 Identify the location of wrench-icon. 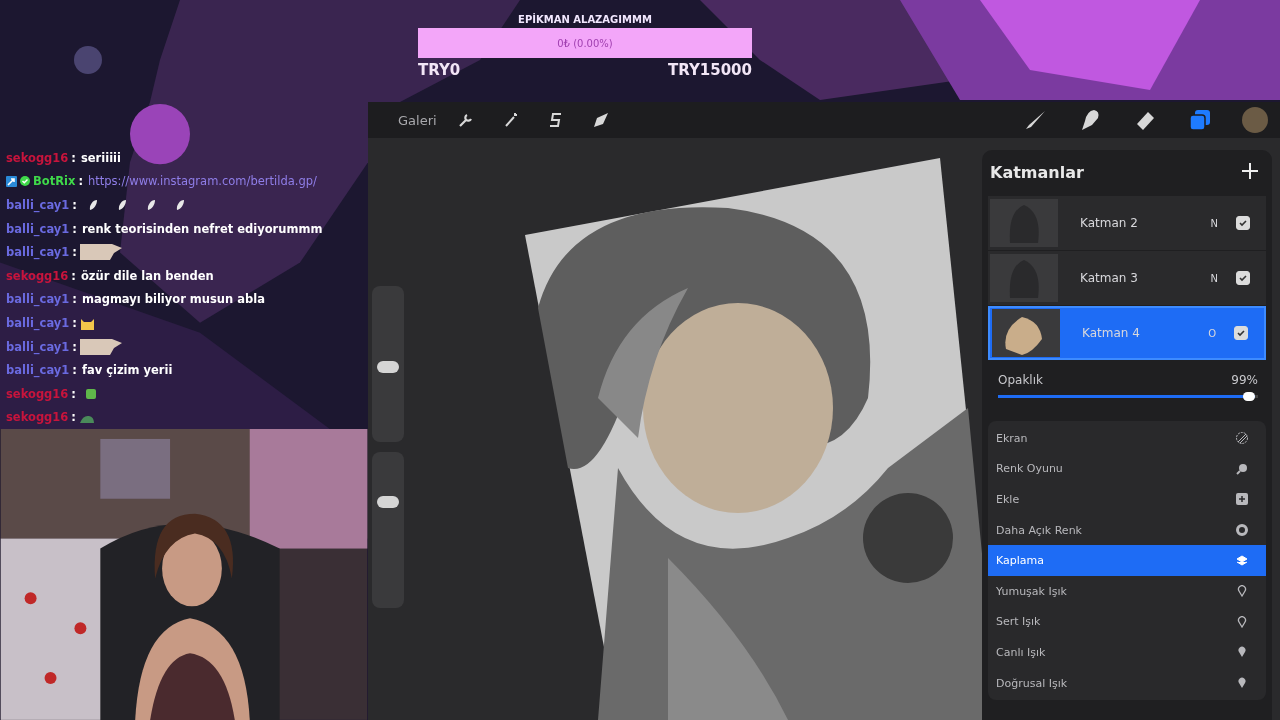
(465, 120).